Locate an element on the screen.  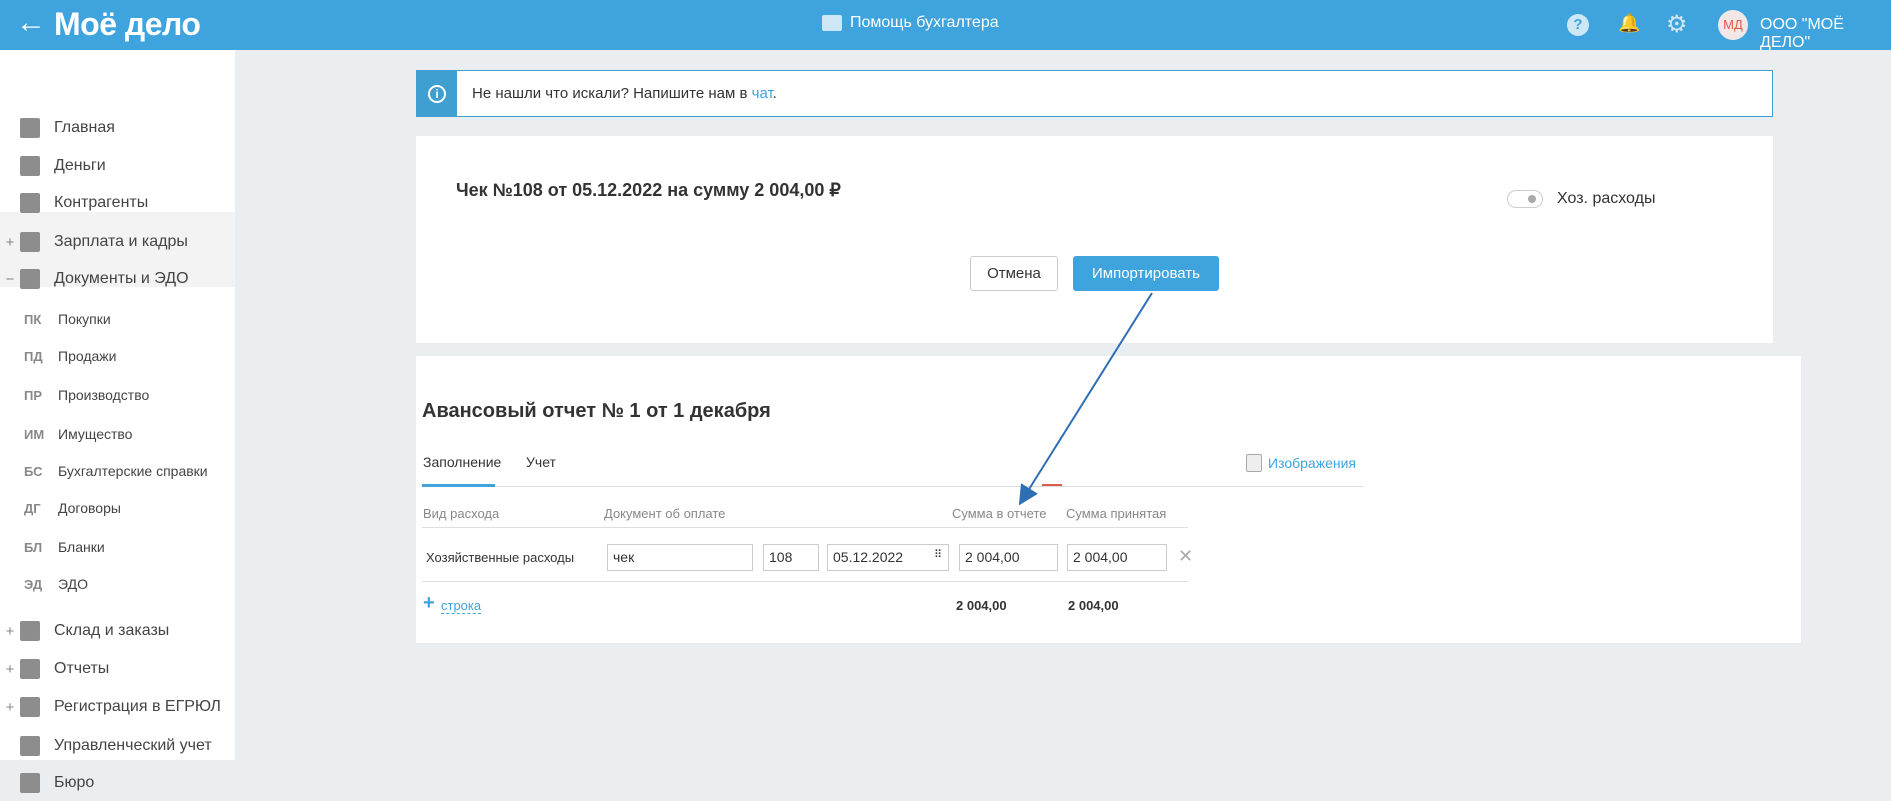
annotation-arrow is located at coordinates (1085, 399).